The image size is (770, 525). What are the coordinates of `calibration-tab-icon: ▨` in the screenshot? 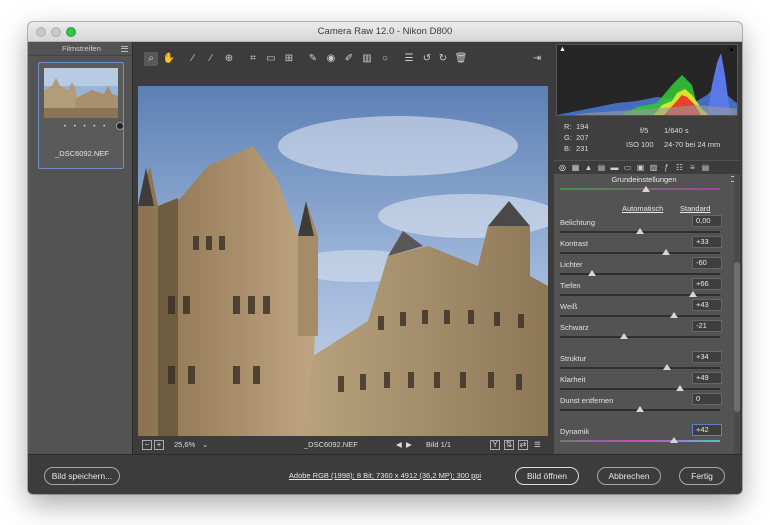 It's located at (653, 167).